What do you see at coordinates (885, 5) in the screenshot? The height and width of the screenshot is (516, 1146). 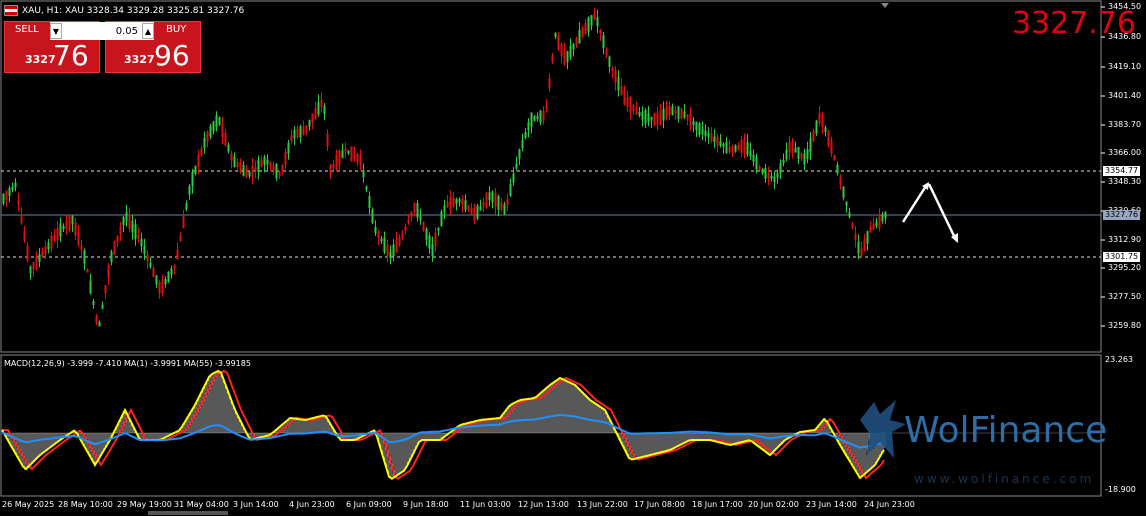 I see `chart-shift-icon` at bounding box center [885, 5].